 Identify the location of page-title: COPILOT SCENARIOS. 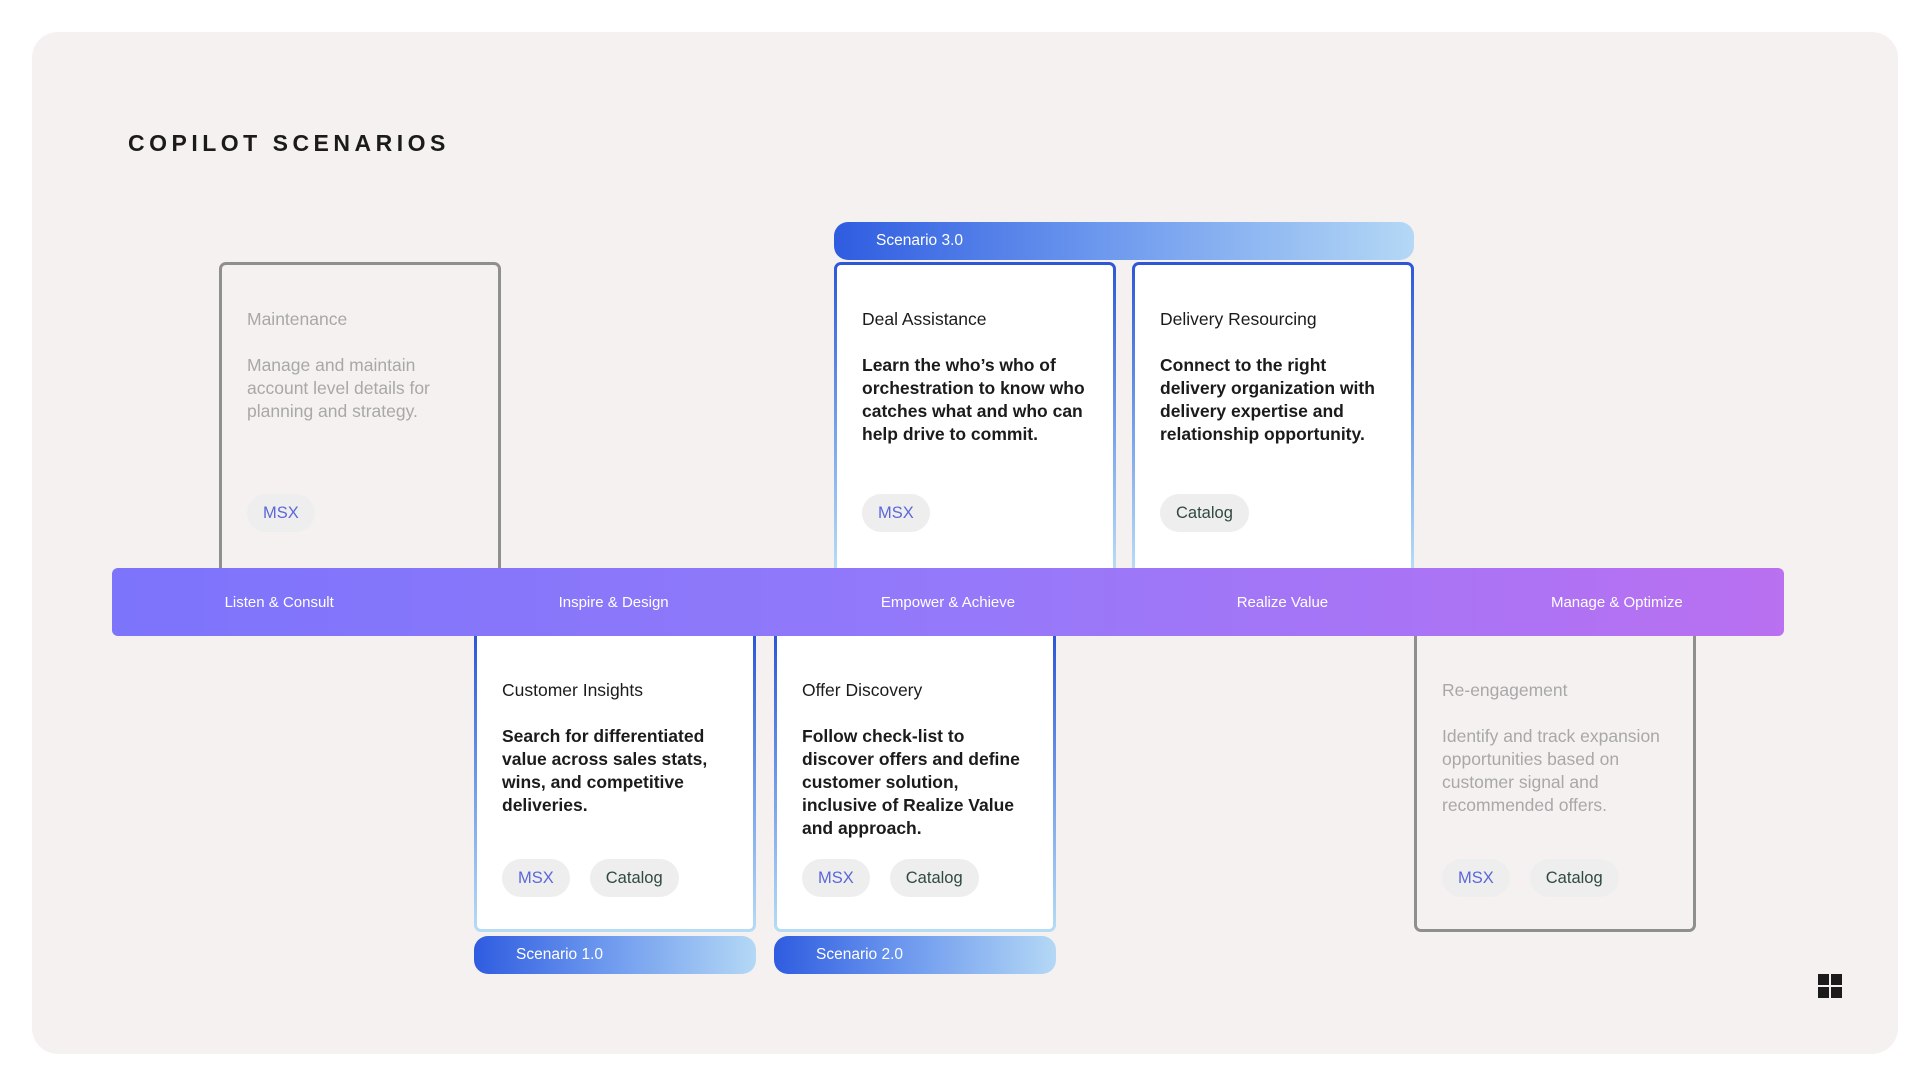
(289, 143).